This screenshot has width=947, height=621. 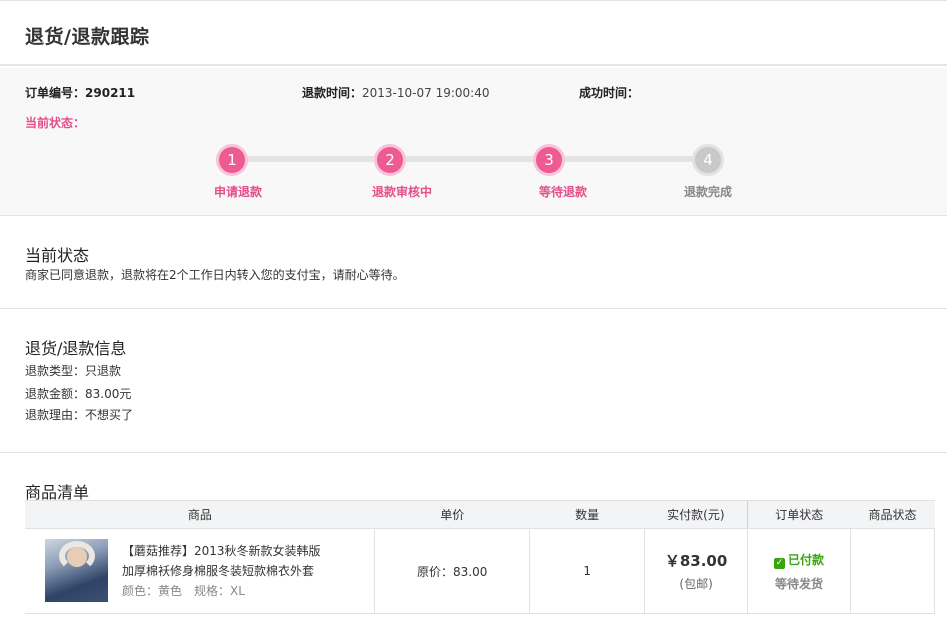 What do you see at coordinates (562, 192) in the screenshot?
I see `step-3-label: 等待退款` at bounding box center [562, 192].